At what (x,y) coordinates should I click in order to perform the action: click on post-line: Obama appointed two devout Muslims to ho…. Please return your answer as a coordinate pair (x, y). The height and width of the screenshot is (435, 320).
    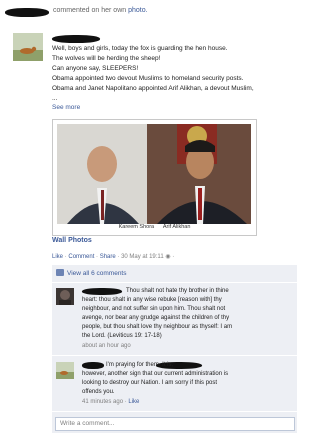
    Looking at the image, I should click on (148, 78).